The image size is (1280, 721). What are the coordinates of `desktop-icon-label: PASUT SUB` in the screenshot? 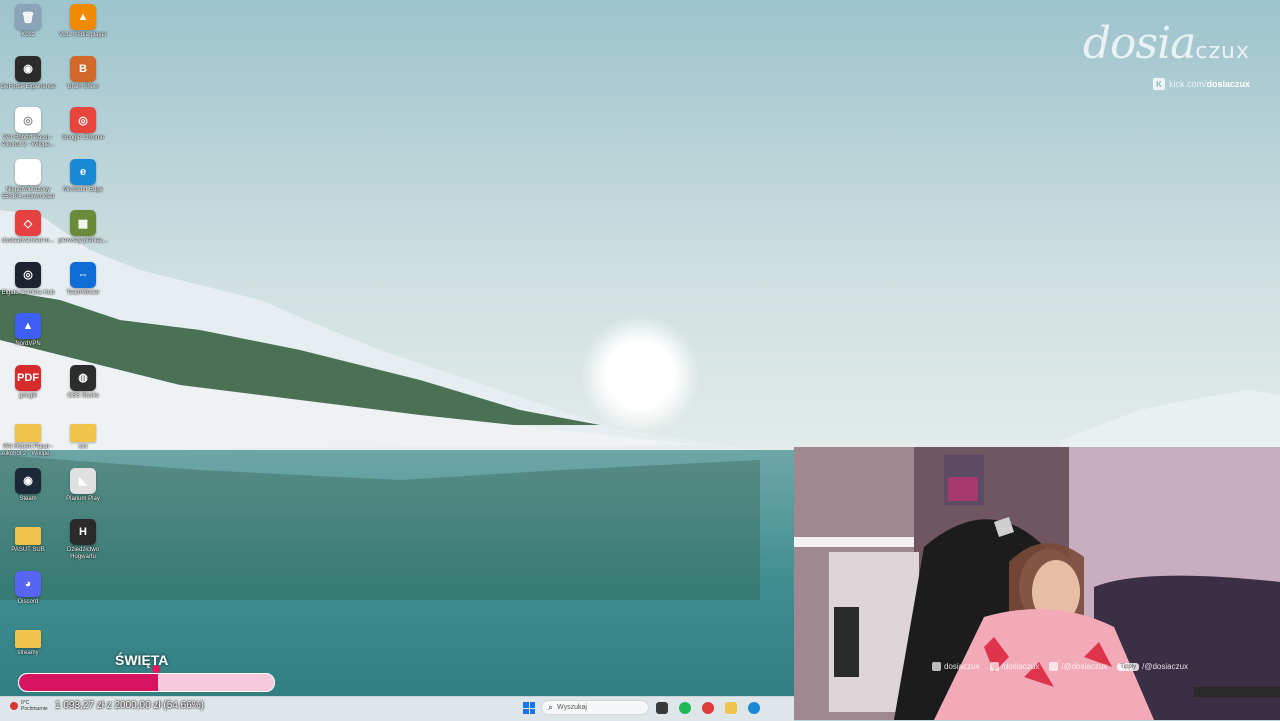 It's located at (28, 550).